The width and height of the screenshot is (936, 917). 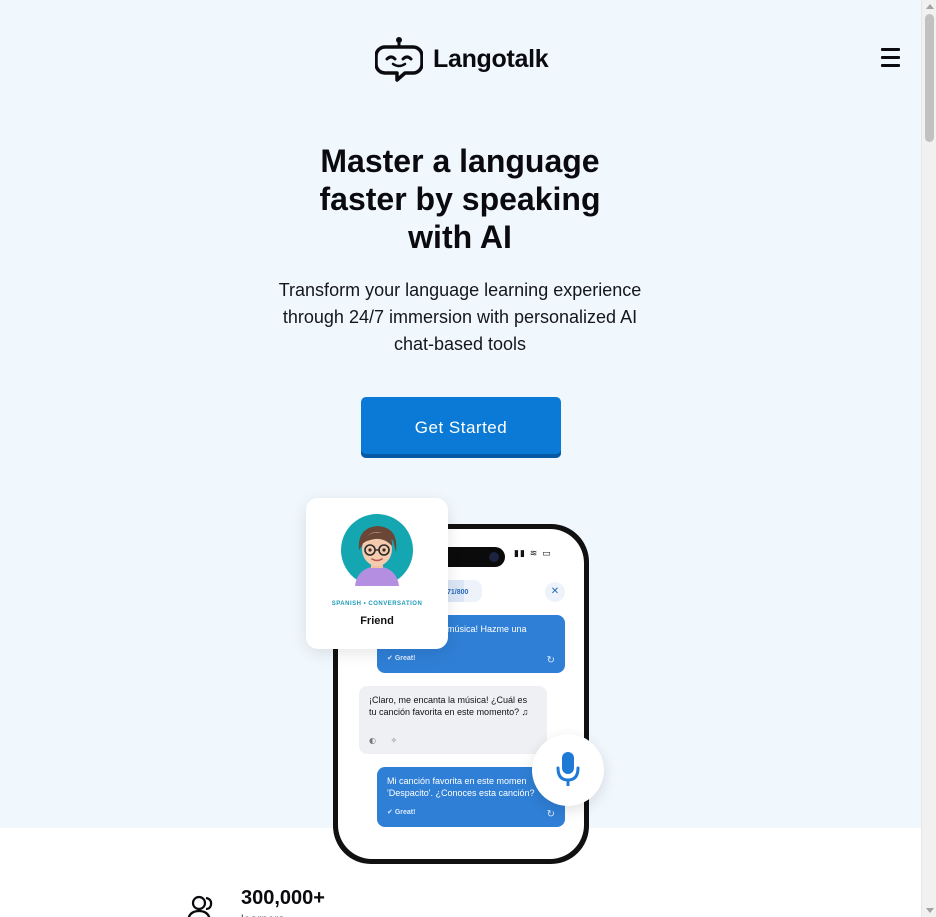 What do you see at coordinates (283, 898) in the screenshot?
I see `learners-count: 300,000+` at bounding box center [283, 898].